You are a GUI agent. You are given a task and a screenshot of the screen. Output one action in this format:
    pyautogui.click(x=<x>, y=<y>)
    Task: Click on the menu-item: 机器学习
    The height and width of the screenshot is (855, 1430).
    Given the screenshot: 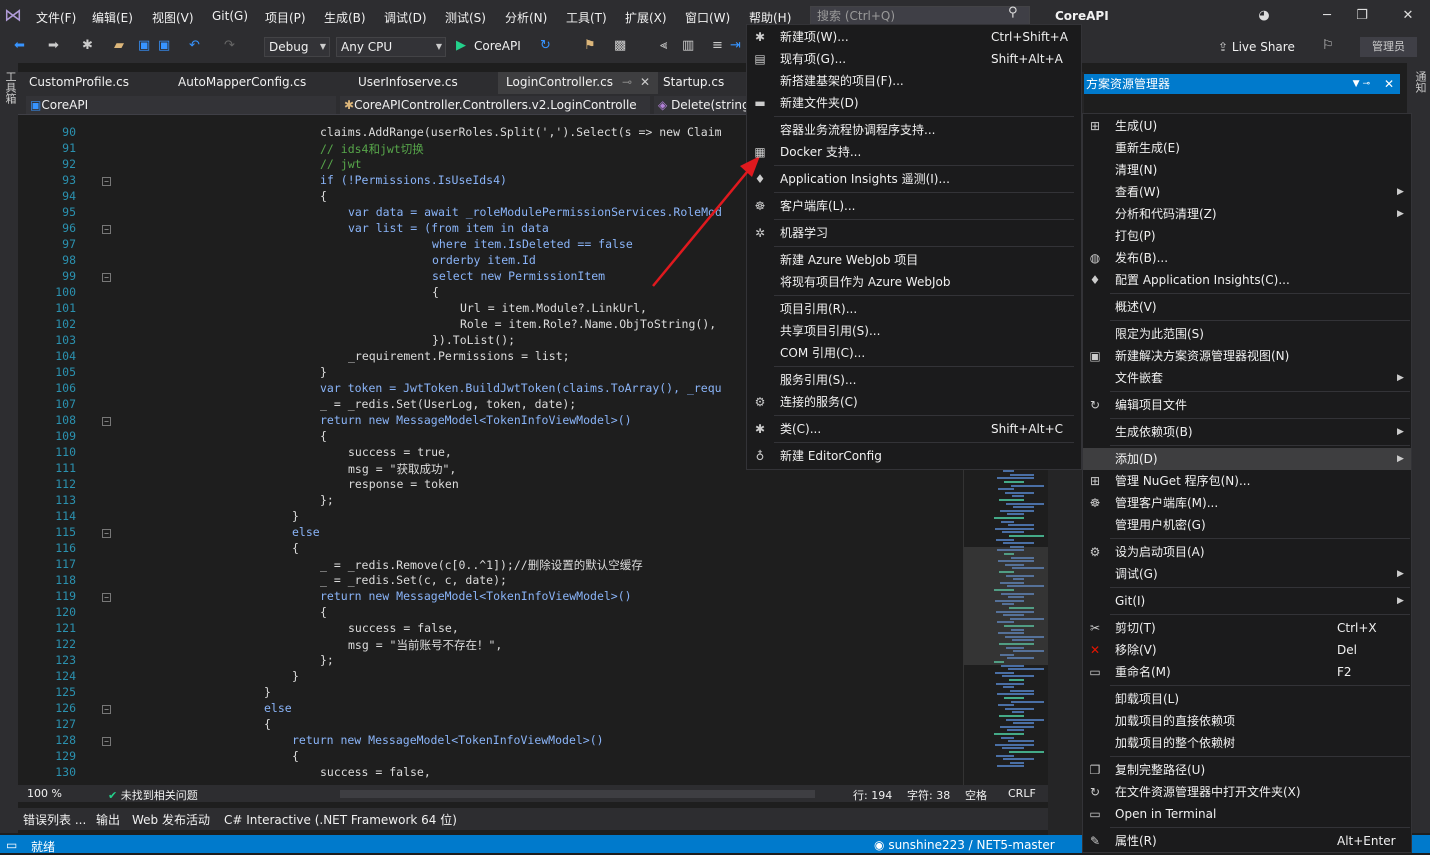 What is the action you would take?
    pyautogui.click(x=804, y=233)
    